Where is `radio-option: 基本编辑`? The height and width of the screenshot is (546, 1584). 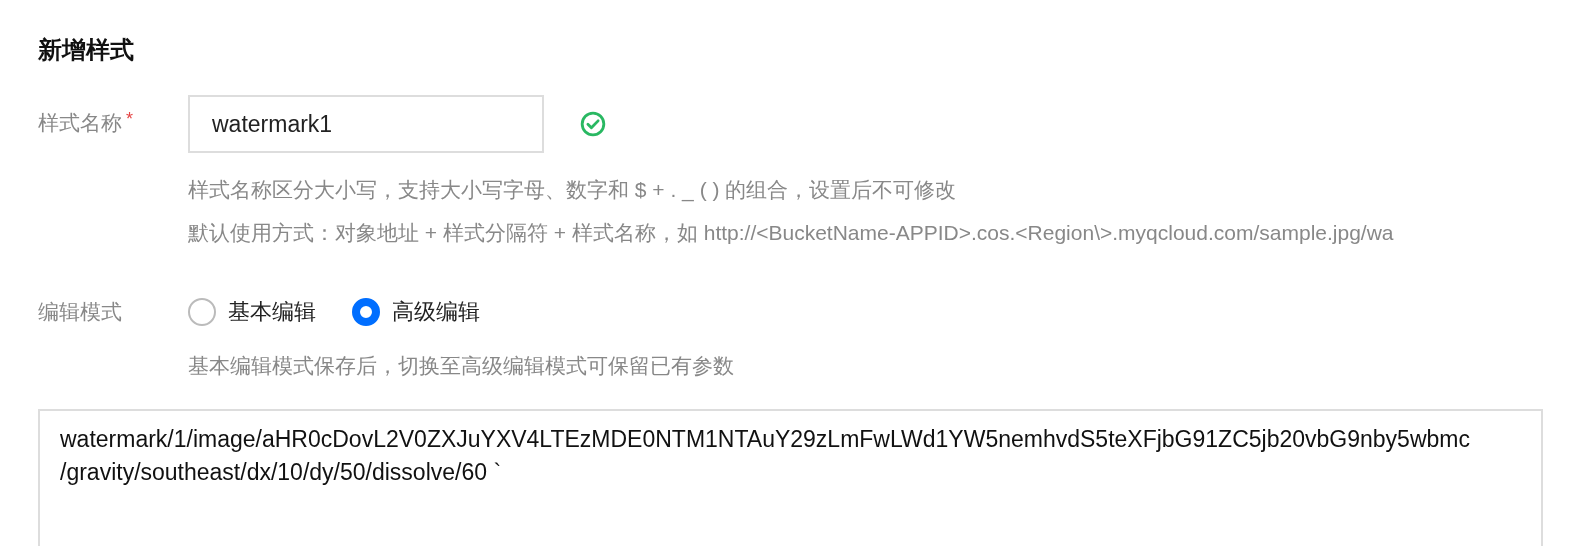 radio-option: 基本编辑 is located at coordinates (252, 312).